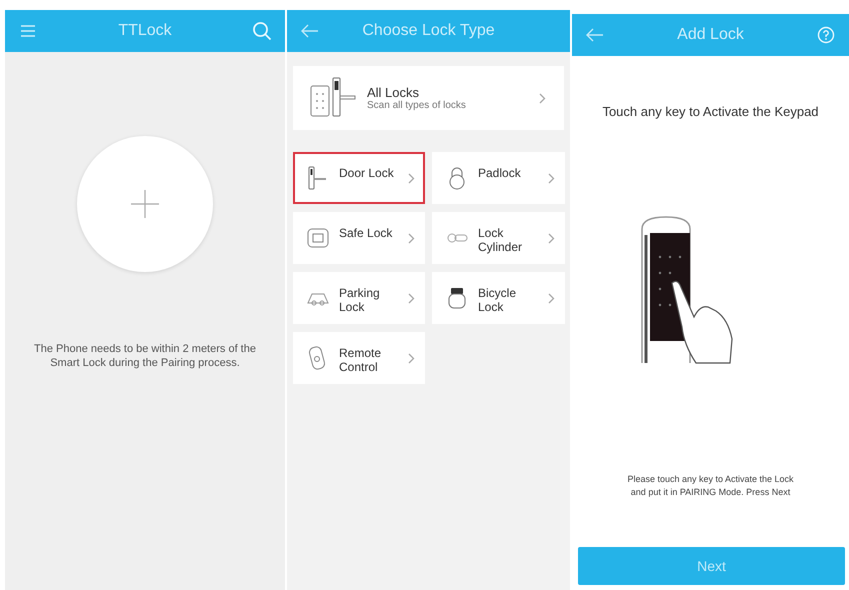 The height and width of the screenshot is (590, 849). Describe the element at coordinates (498, 238) in the screenshot. I see `lock-type-tile: Lock Cylinder` at that location.